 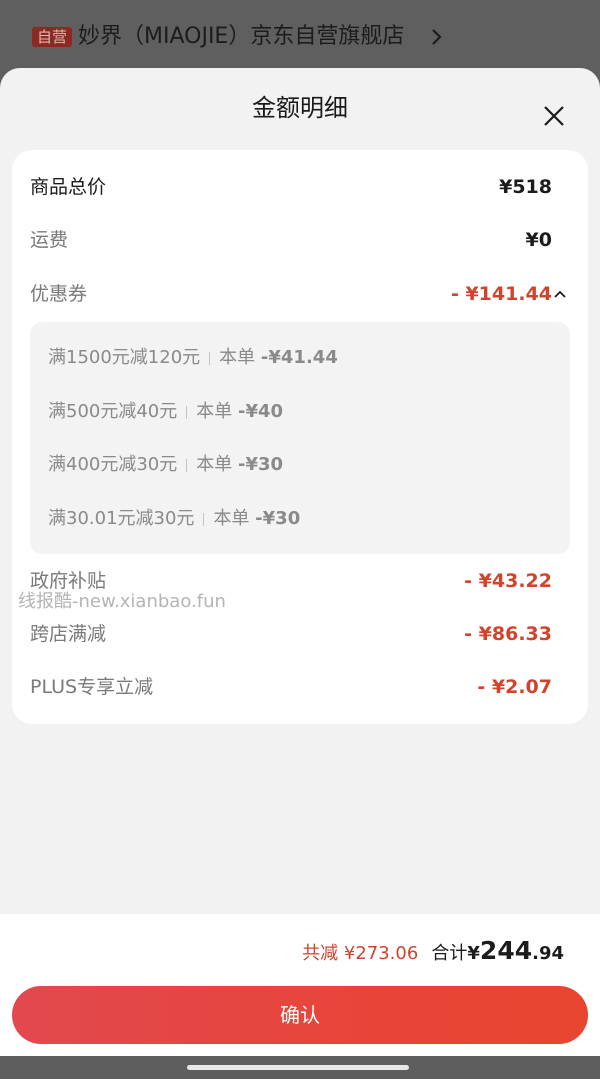 What do you see at coordinates (508, 634) in the screenshot?
I see `row-value: - ¥86.33` at bounding box center [508, 634].